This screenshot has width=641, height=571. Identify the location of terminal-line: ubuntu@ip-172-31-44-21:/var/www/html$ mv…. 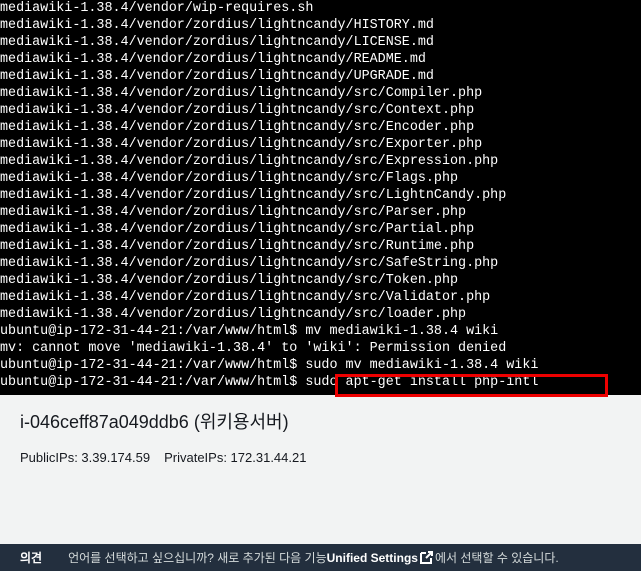
(249, 331).